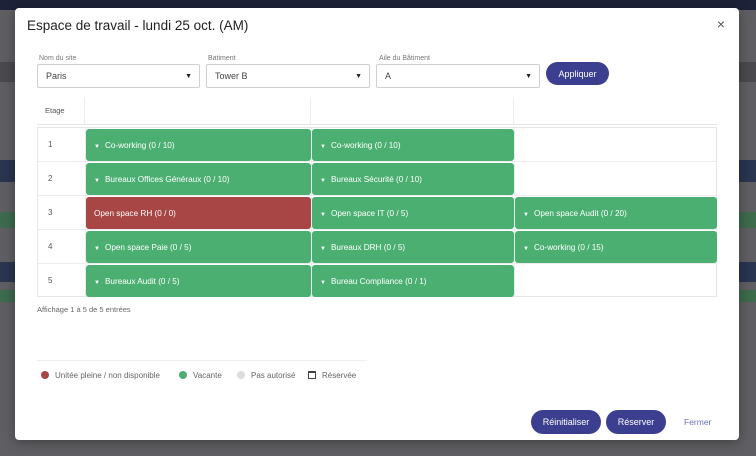 The image size is (756, 456). I want to click on legend-item-vacante: Vacante, so click(200, 375).